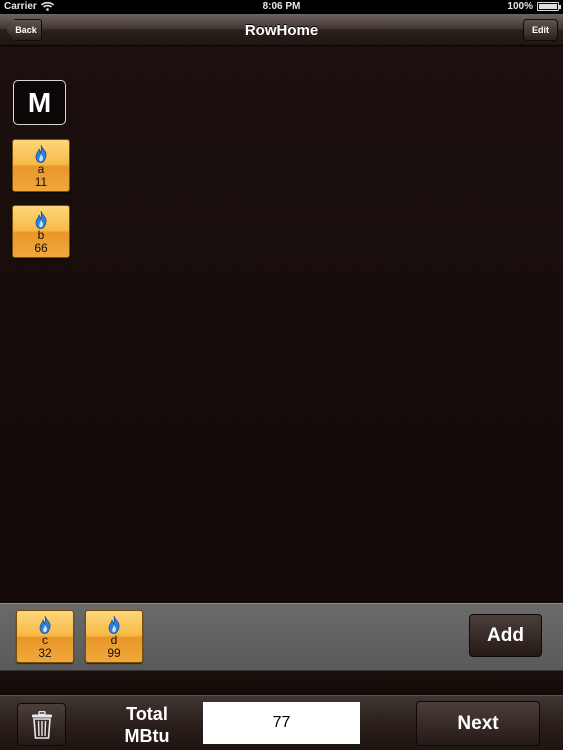  I want to click on appliance-tile-c: c 32, so click(45, 636).